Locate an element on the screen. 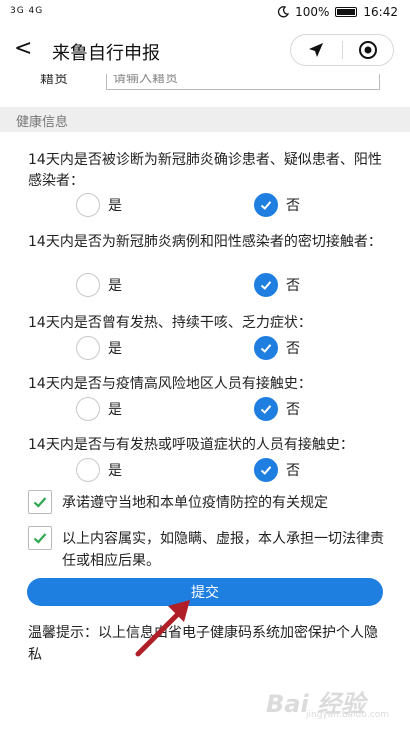 Image resolution: width=410 pixels, height=730 pixels. question-text: 14天内是否被诊断为新冠肺炎确诊患者、疑似患者、阳性感染者： is located at coordinates (205, 170).